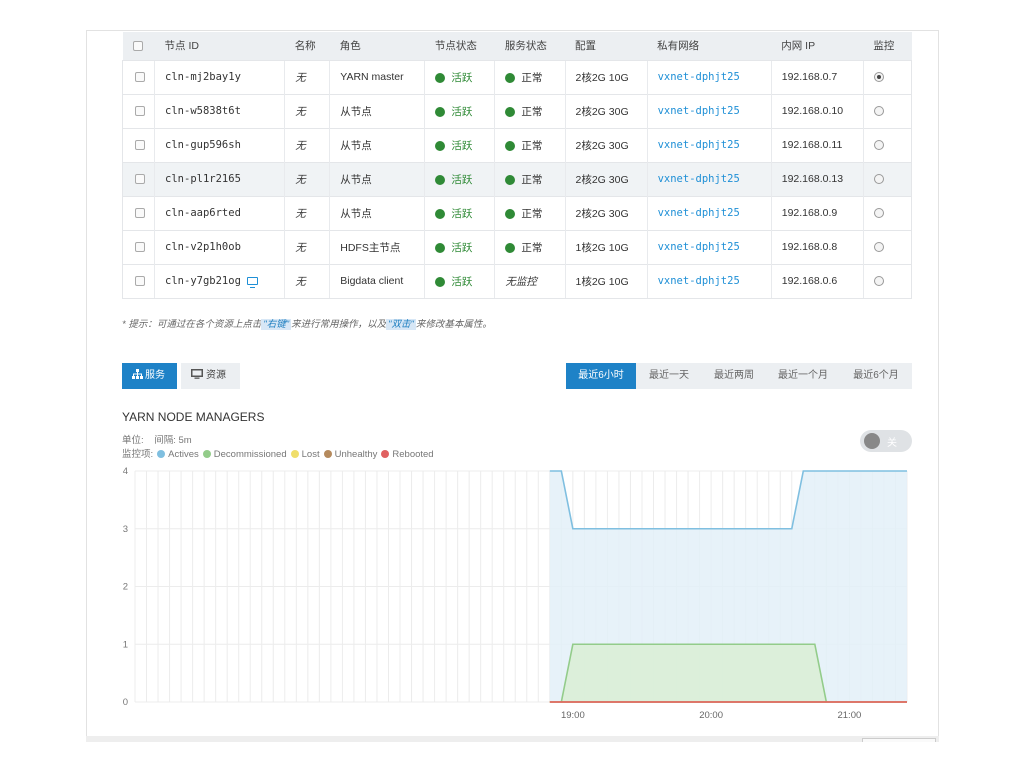 The width and height of the screenshot is (1024, 768). What do you see at coordinates (311, 454) in the screenshot?
I see `legend-item: Lost` at bounding box center [311, 454].